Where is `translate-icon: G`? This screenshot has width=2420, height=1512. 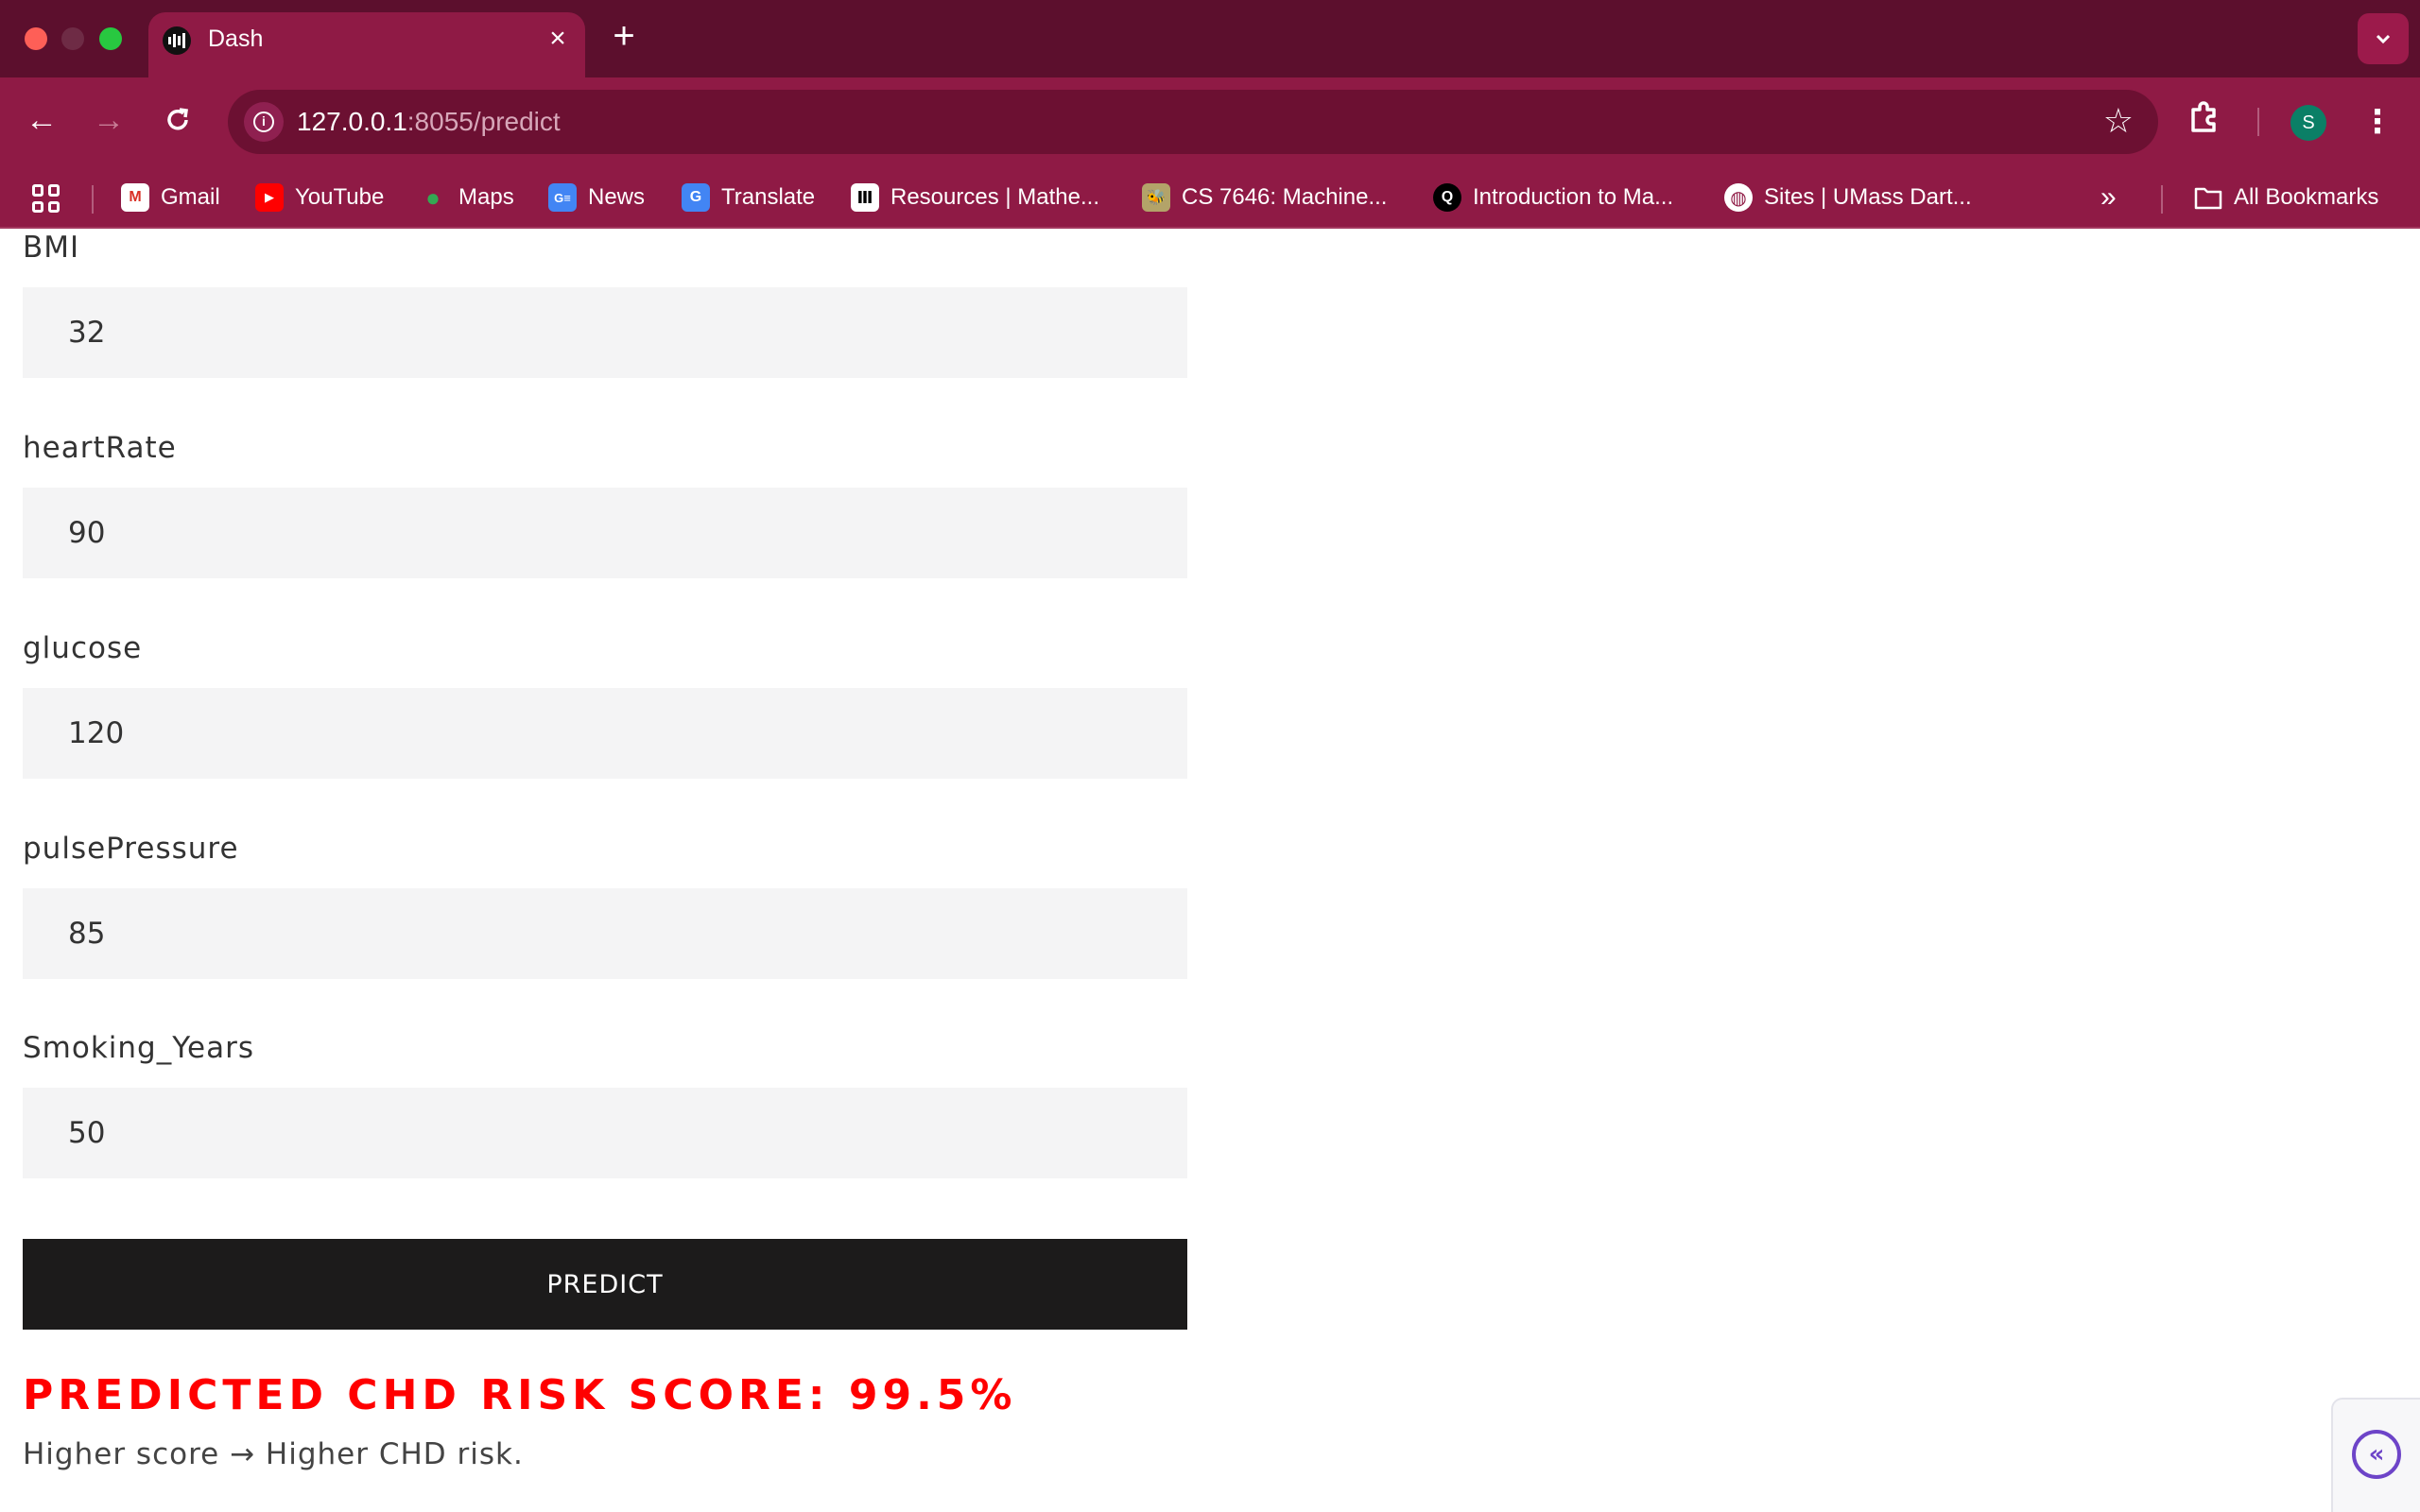 translate-icon: G is located at coordinates (696, 197).